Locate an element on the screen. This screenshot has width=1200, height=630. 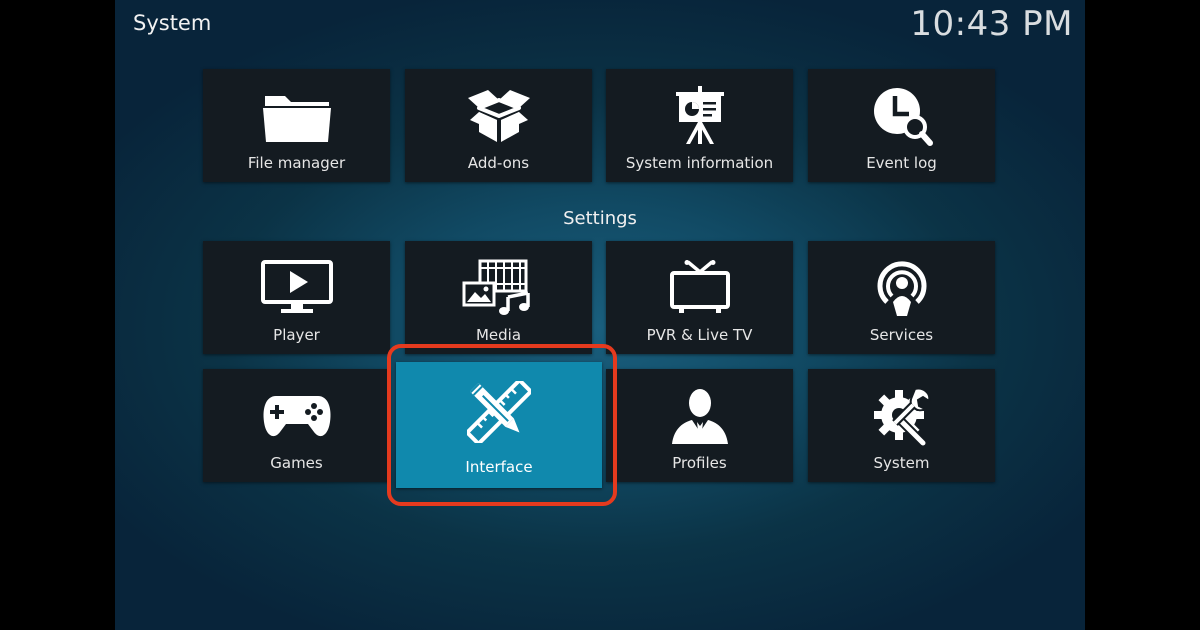
tile-label: System is located at coordinates (901, 463).